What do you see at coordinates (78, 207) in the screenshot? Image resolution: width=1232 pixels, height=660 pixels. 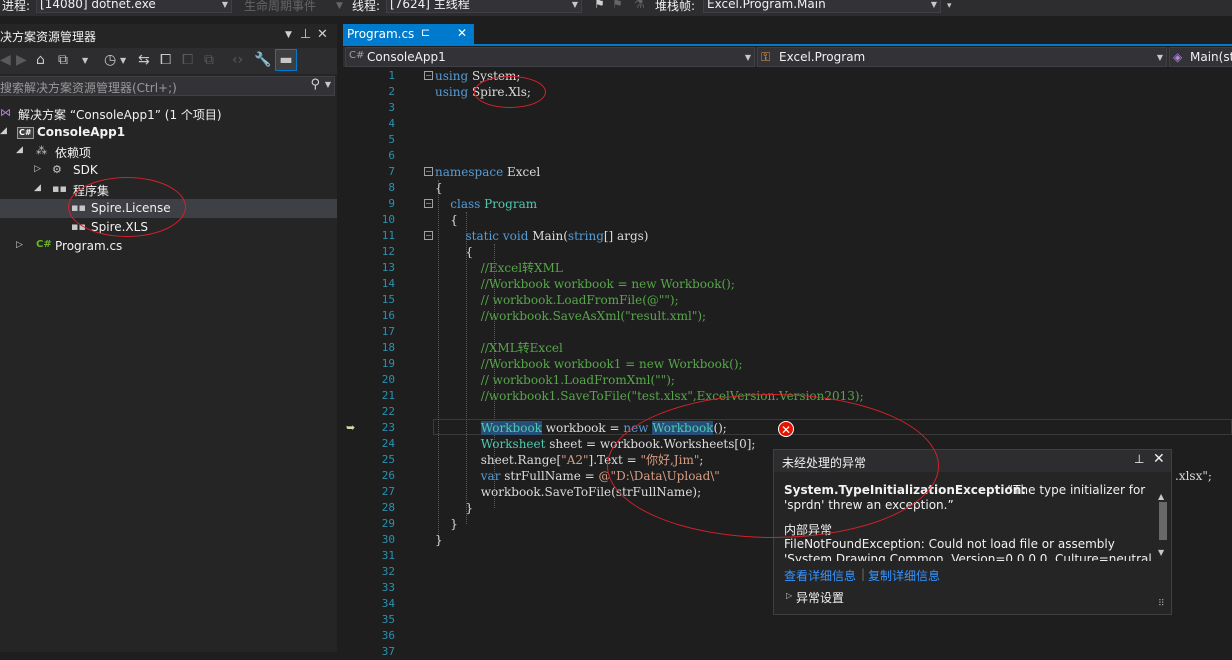 I see `assembly-icon: ▪▪` at bounding box center [78, 207].